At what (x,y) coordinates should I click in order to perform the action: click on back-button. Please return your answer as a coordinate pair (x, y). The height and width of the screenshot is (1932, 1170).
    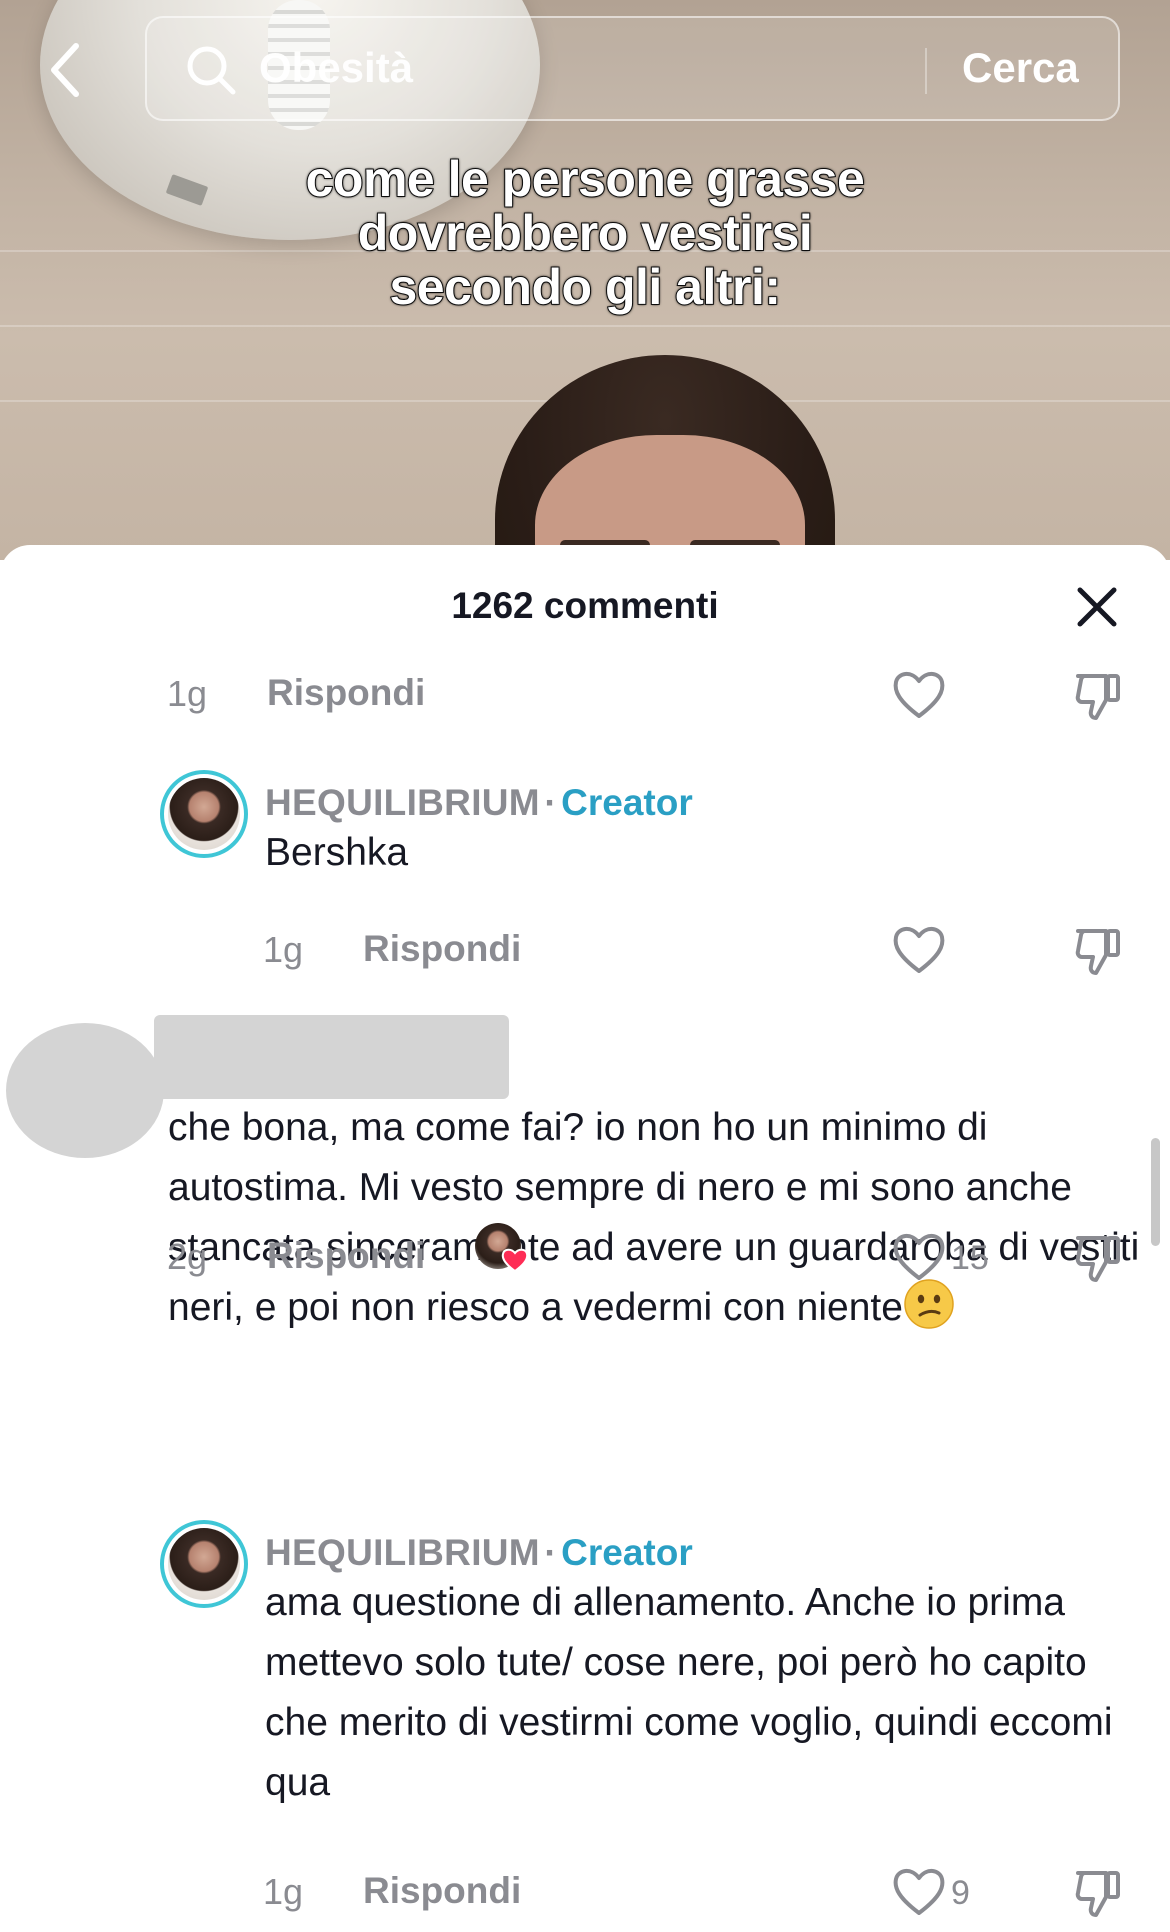
    Looking at the image, I should click on (65, 70).